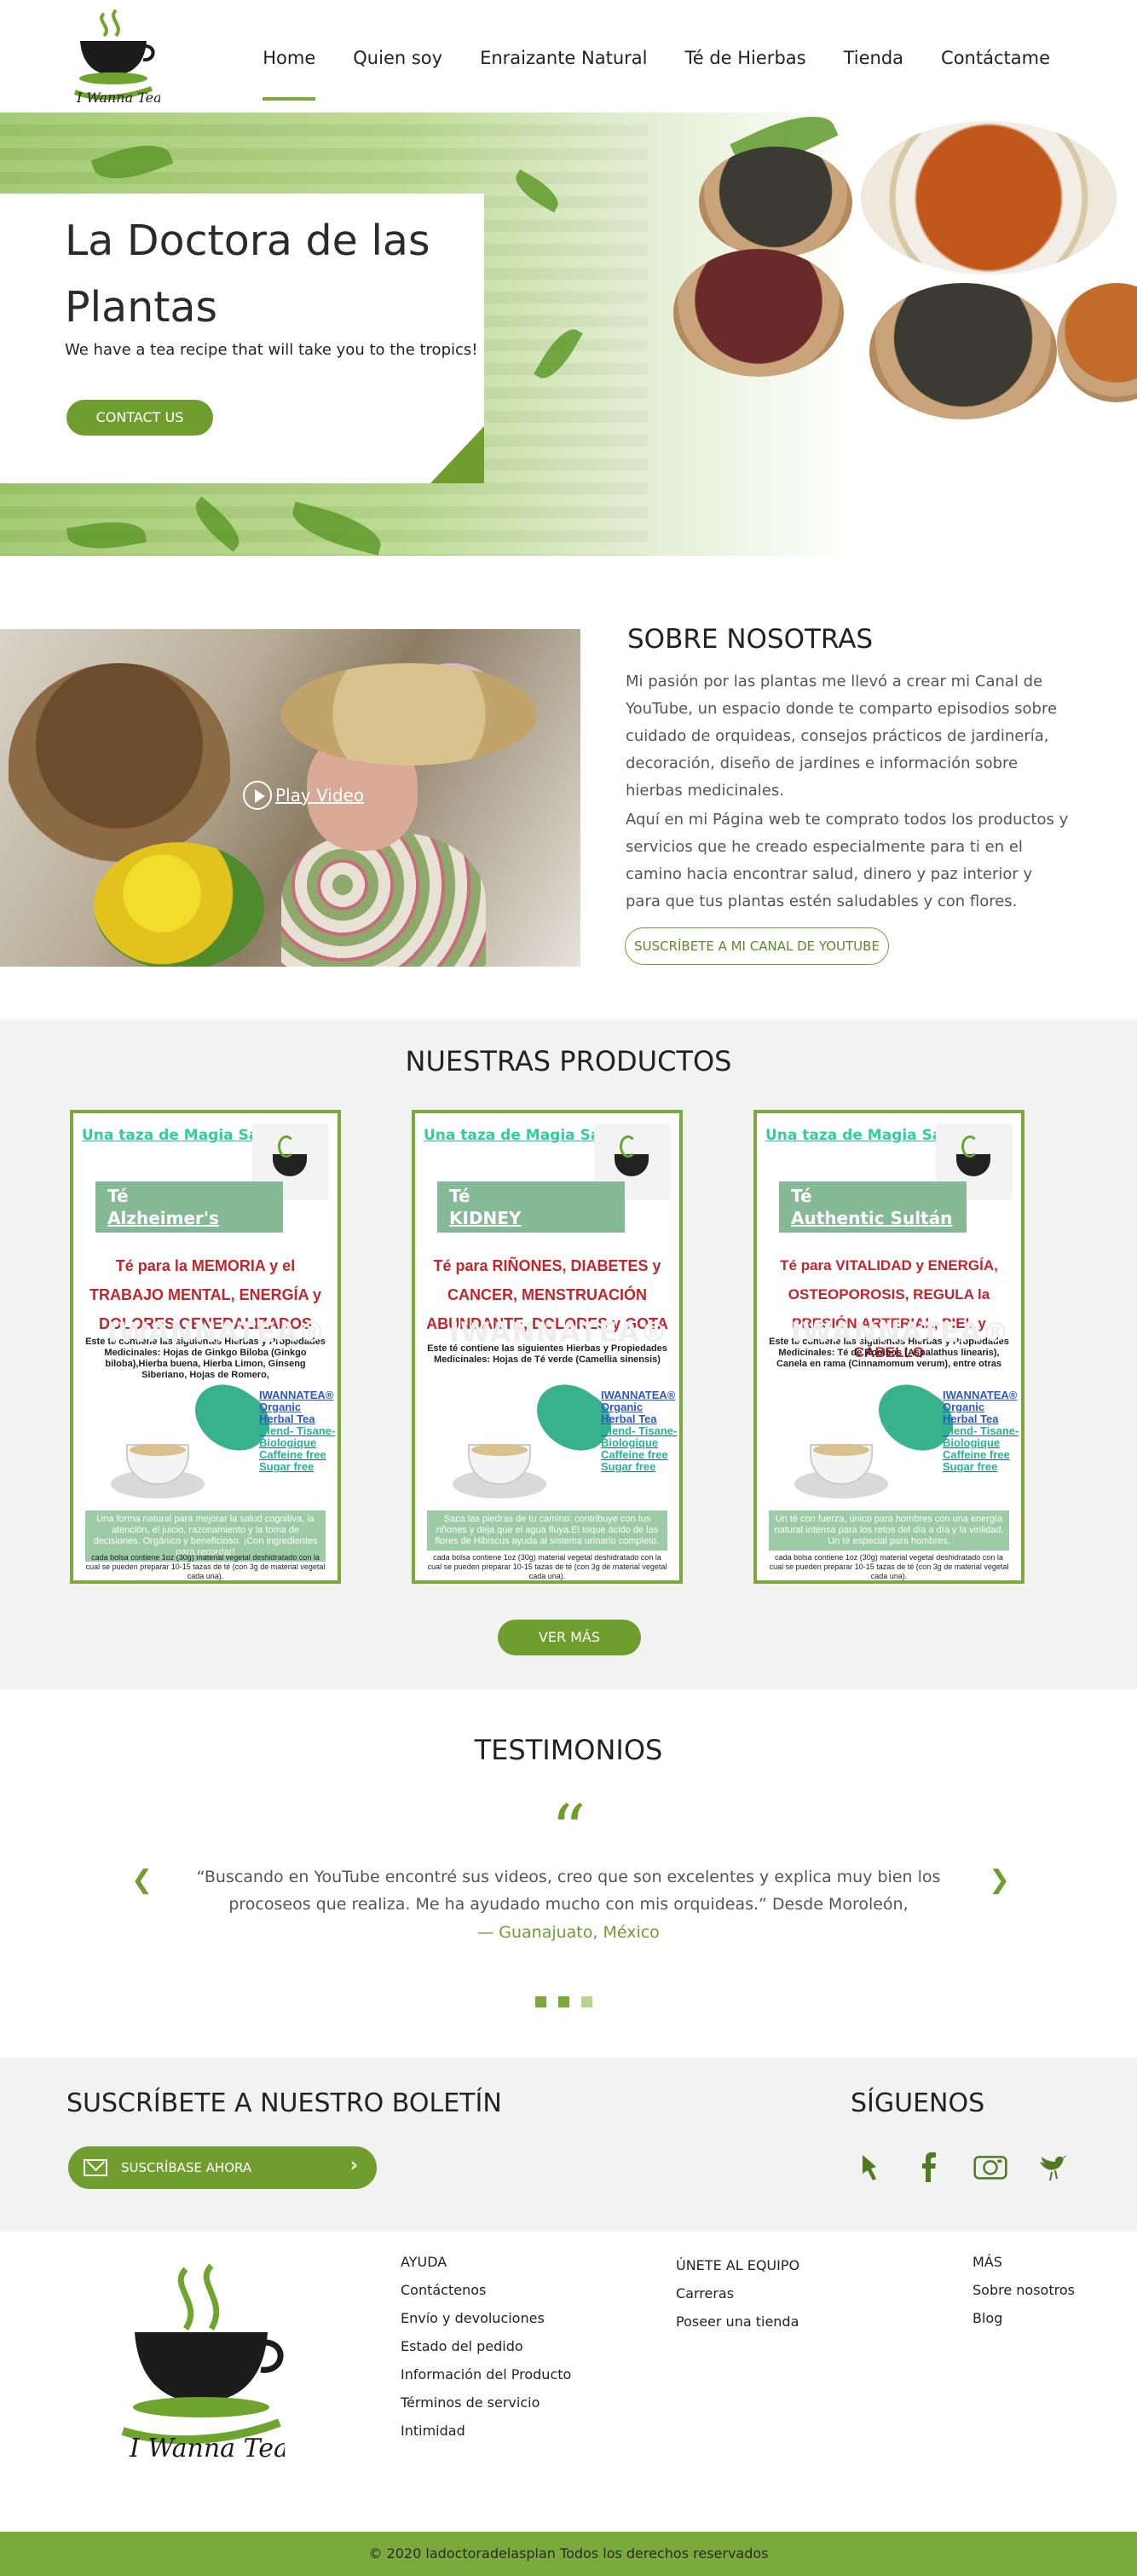  I want to click on play-video-button: Play Video, so click(303, 795).